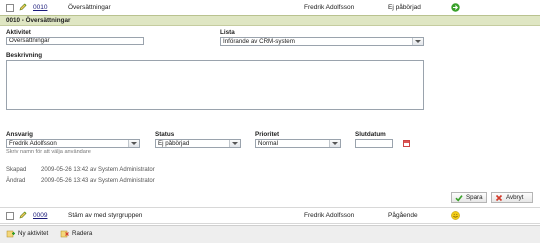  What do you see at coordinates (82, 233) in the screenshot?
I see `delete-label: Radera` at bounding box center [82, 233].